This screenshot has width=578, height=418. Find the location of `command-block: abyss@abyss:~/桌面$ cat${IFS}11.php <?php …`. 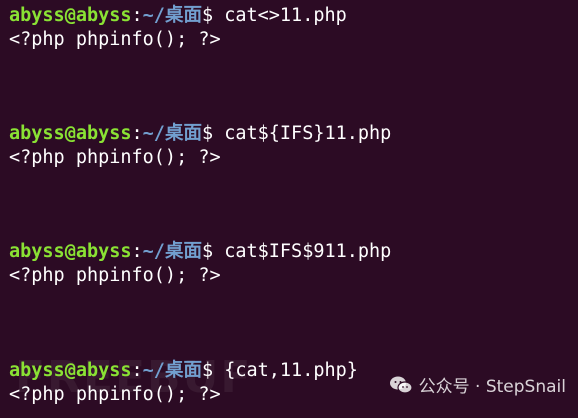

command-block: abyss@abyss:~/桌面$ cat${IFS}11.php <?php … is located at coordinates (200, 146).